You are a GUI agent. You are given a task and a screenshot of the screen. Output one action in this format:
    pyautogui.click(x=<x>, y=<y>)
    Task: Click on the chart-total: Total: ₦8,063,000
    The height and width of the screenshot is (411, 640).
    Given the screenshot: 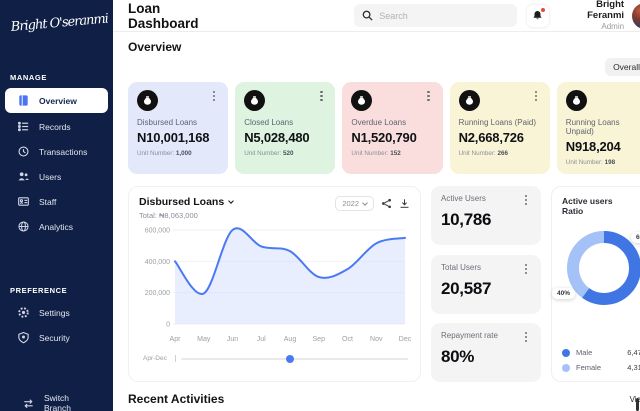 What is the action you would take?
    pyautogui.click(x=168, y=216)
    